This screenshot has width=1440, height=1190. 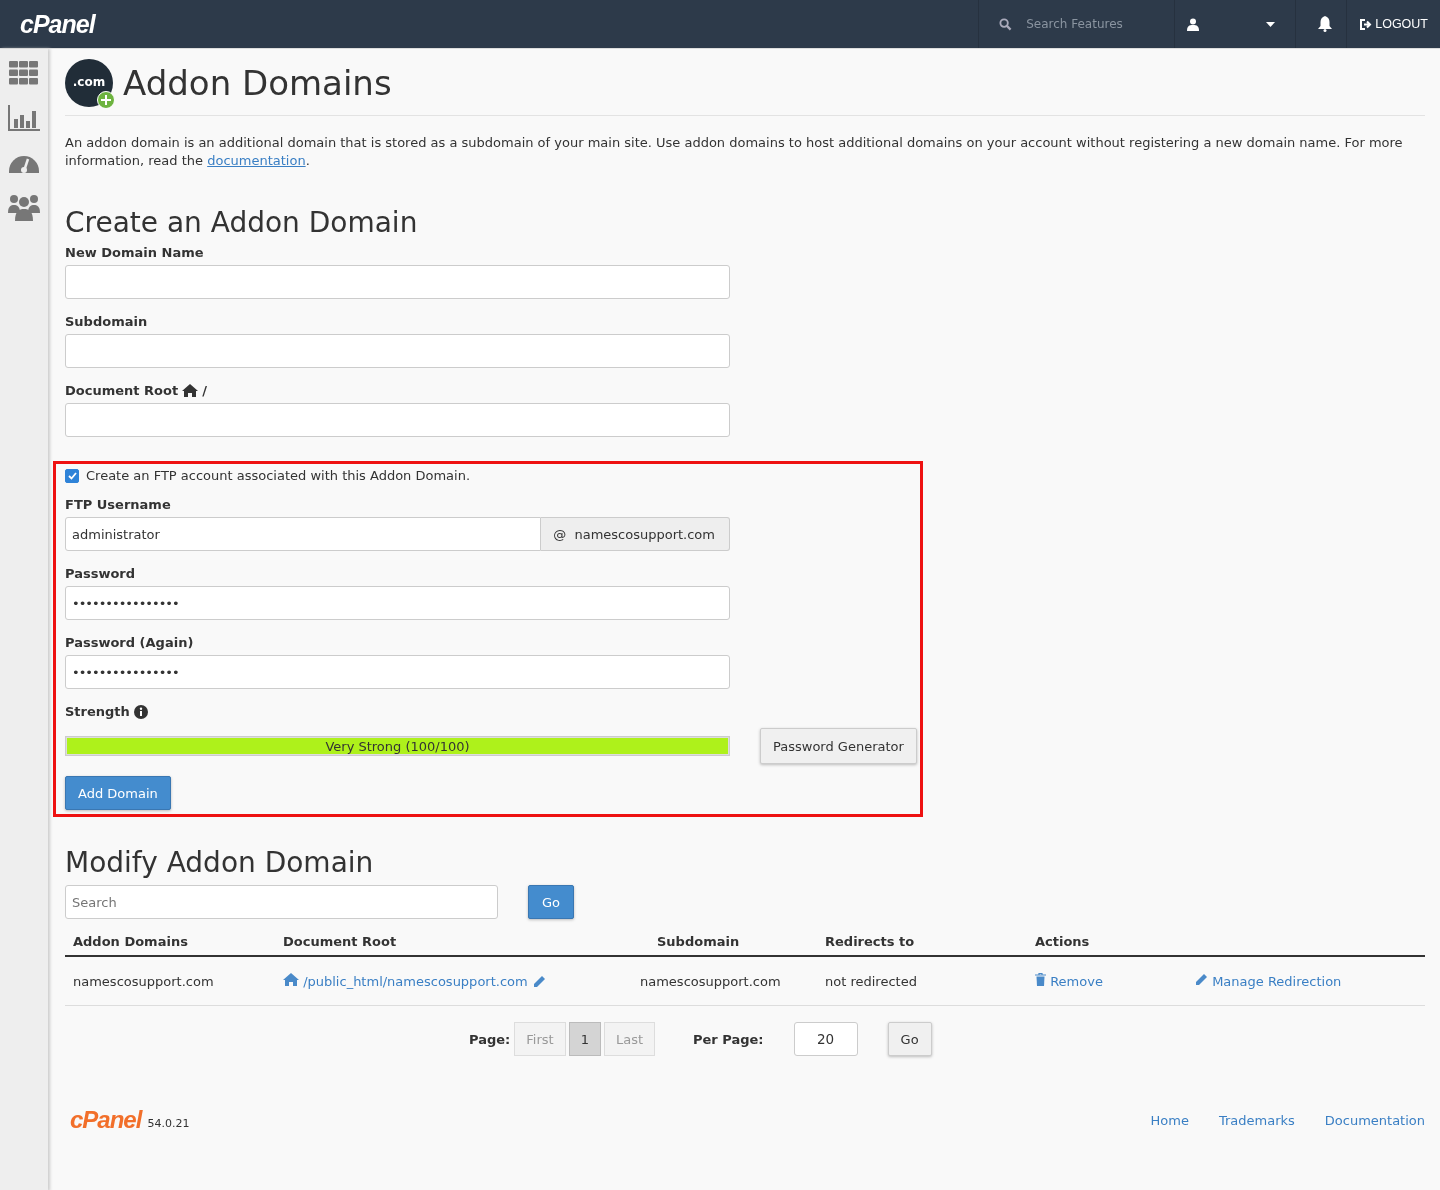 I want to click on column-header: Redirects to, so click(x=870, y=941).